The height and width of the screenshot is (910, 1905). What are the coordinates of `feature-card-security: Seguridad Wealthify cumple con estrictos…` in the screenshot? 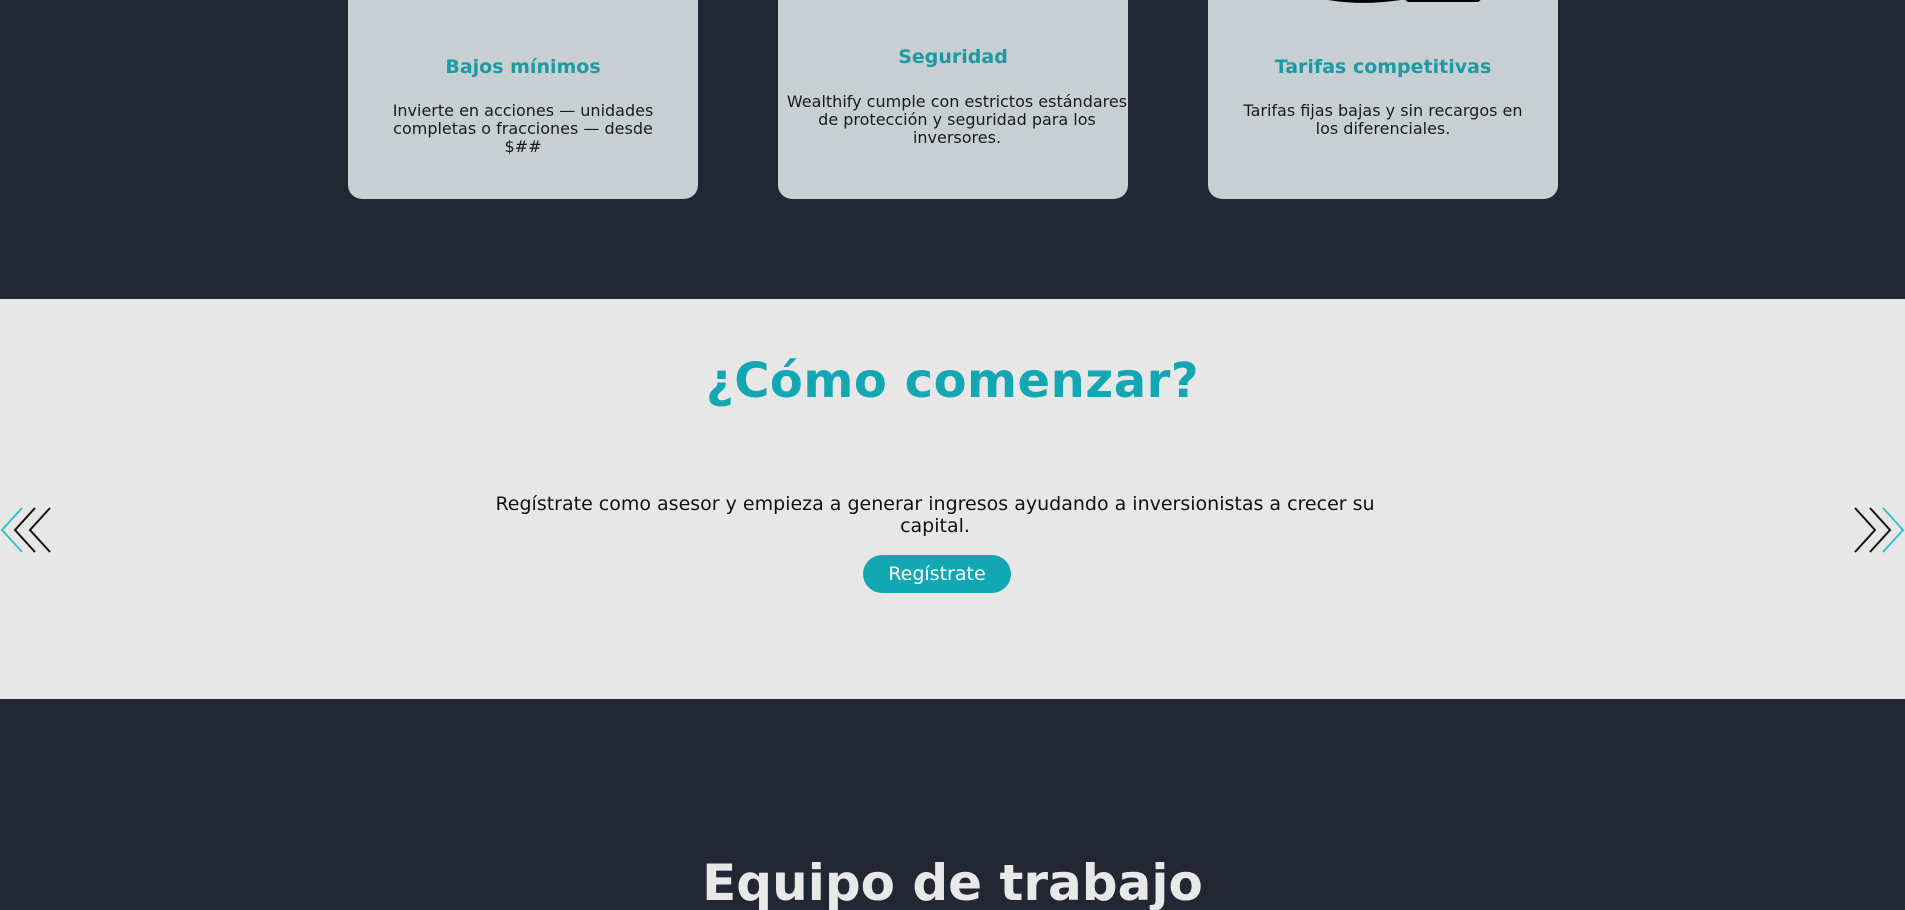 It's located at (953, 99).